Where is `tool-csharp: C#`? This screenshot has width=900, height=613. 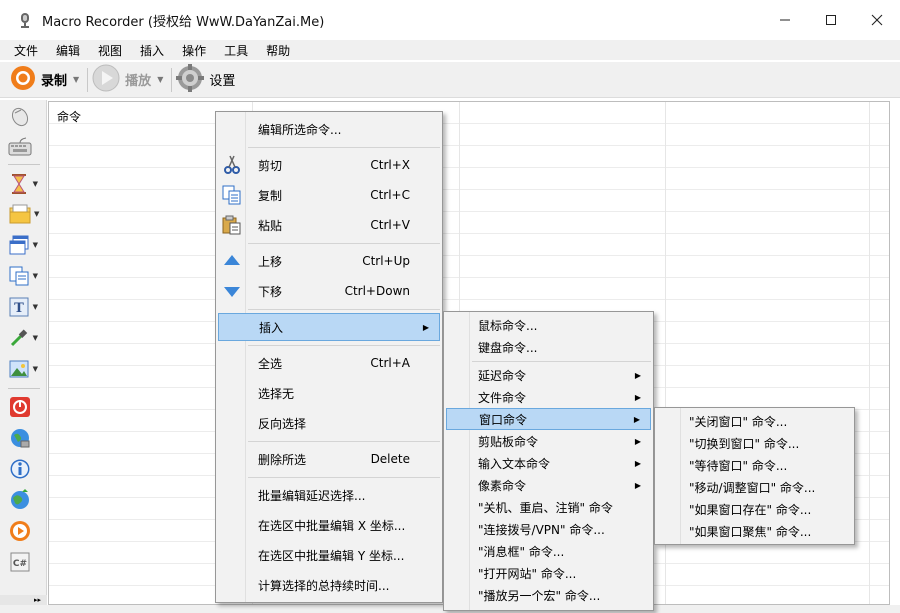
tool-csharp: C# is located at coordinates (23, 562).